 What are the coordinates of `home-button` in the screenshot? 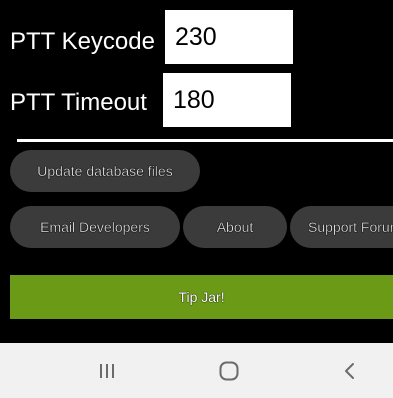 It's located at (229, 370).